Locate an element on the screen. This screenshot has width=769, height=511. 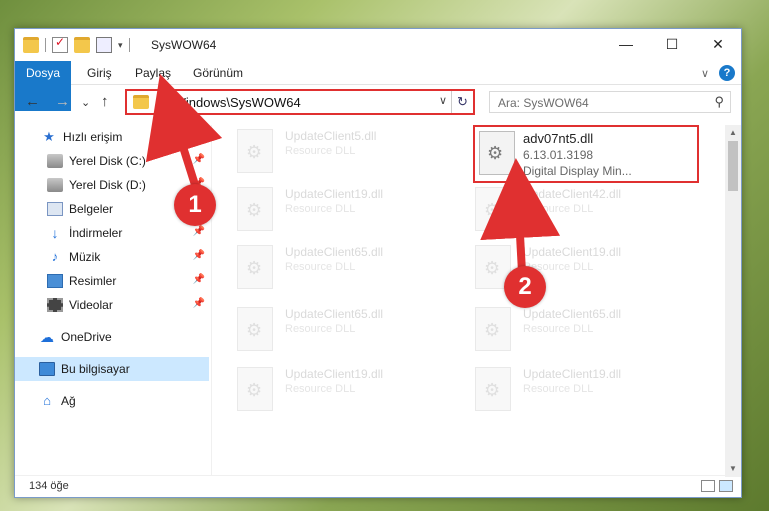
sidebar-item-pictures: Resimler 📌 is located at coordinates (112, 281).